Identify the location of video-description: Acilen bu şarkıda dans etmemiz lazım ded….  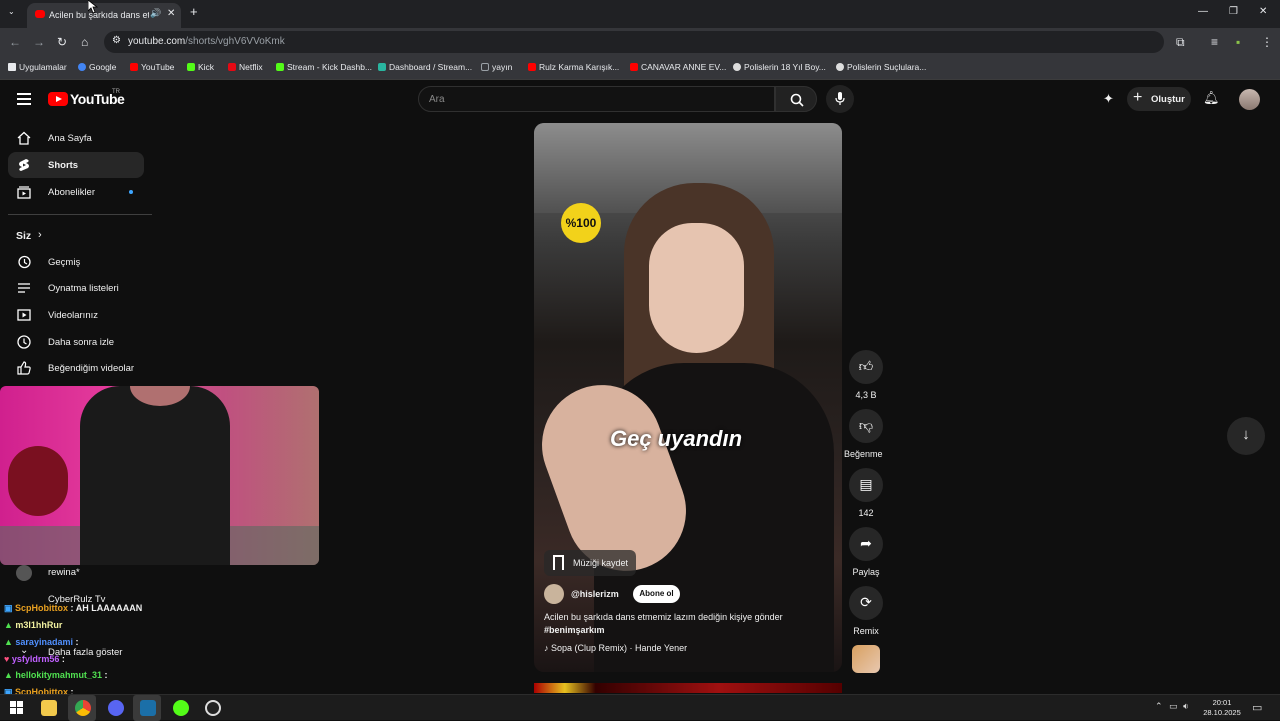
(684, 624).